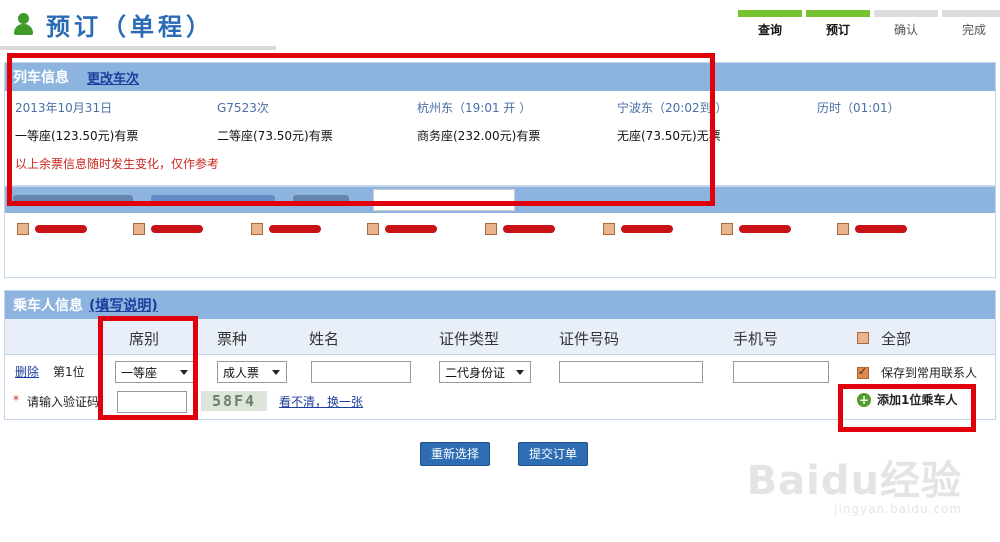 The width and height of the screenshot is (1000, 542). What do you see at coordinates (16, 400) in the screenshot?
I see `required-asterisk: *` at bounding box center [16, 400].